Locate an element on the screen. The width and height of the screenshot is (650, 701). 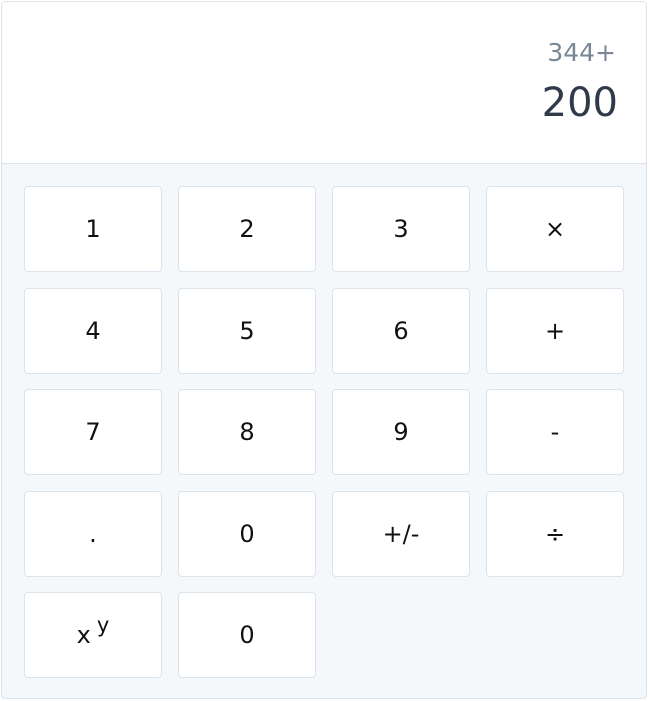
plus-key: + is located at coordinates (555, 331).